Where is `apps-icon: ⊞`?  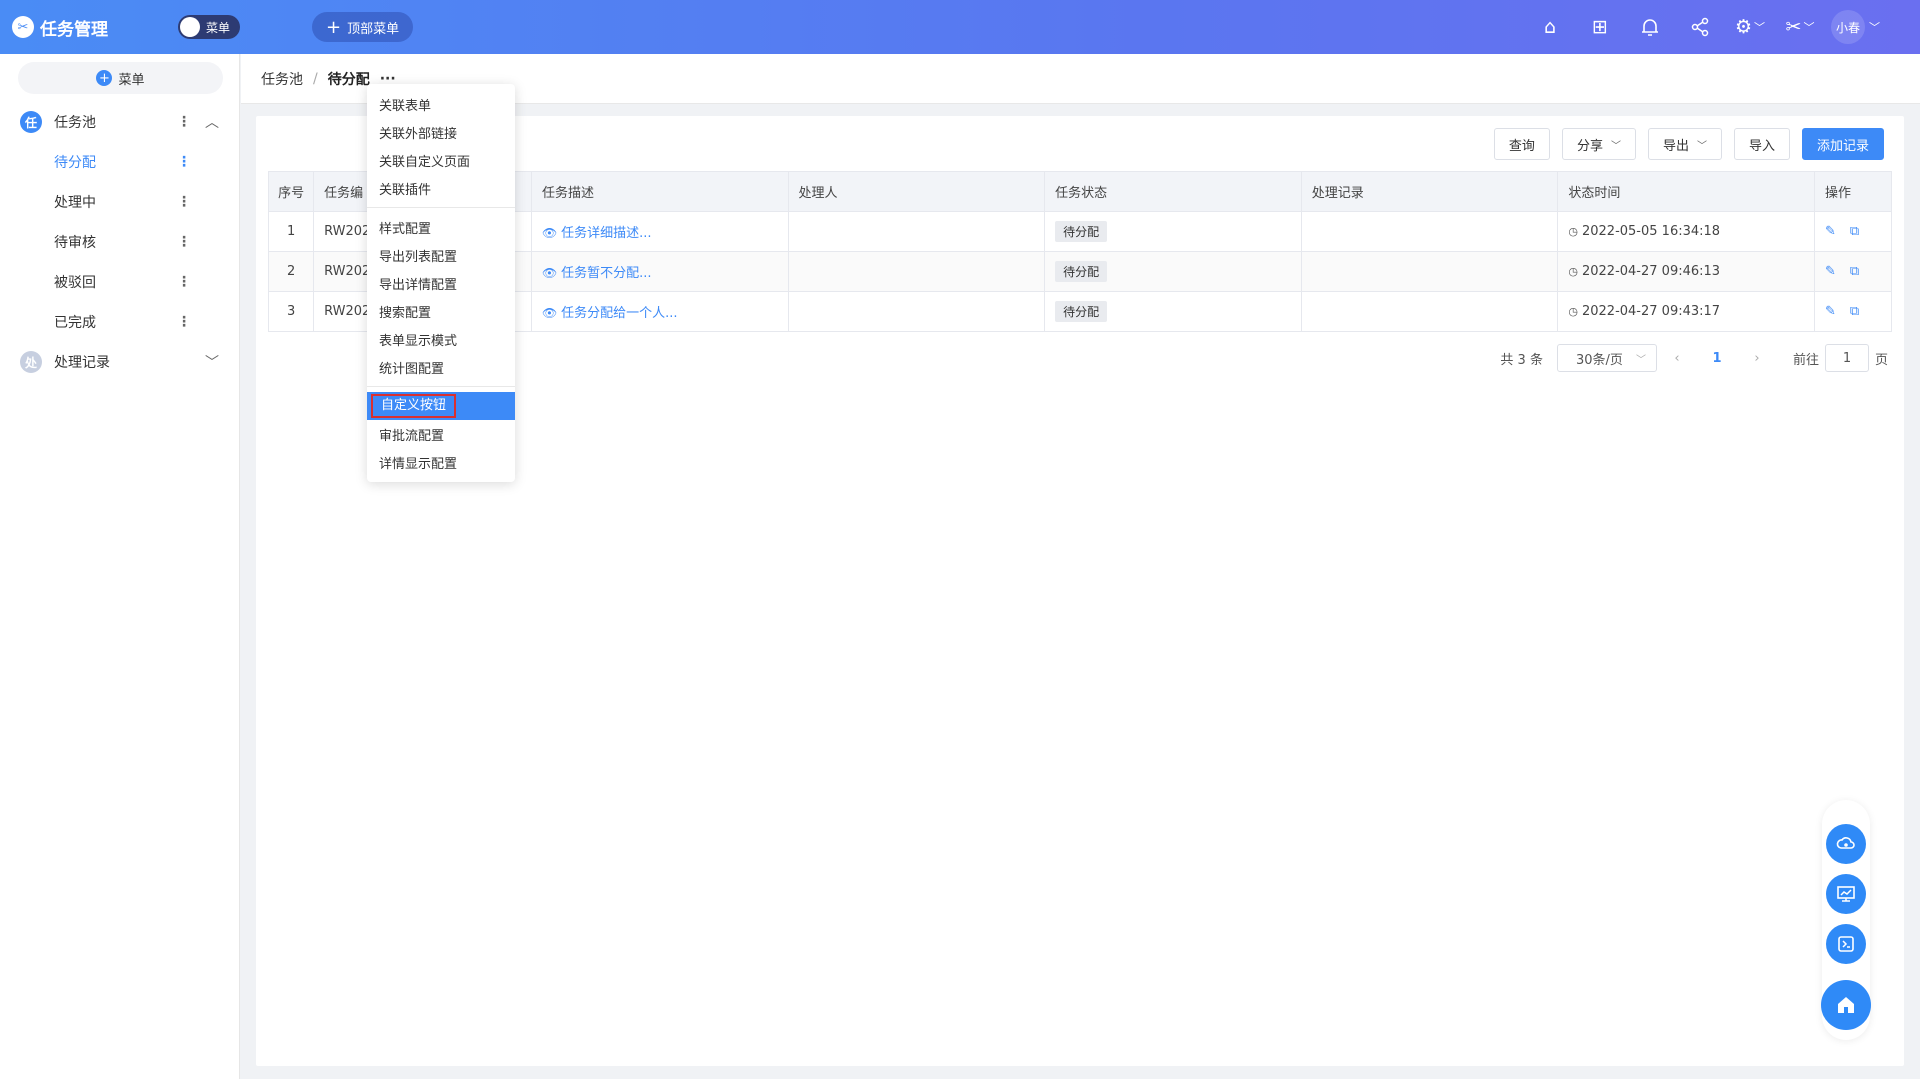 apps-icon: ⊞ is located at coordinates (1600, 27).